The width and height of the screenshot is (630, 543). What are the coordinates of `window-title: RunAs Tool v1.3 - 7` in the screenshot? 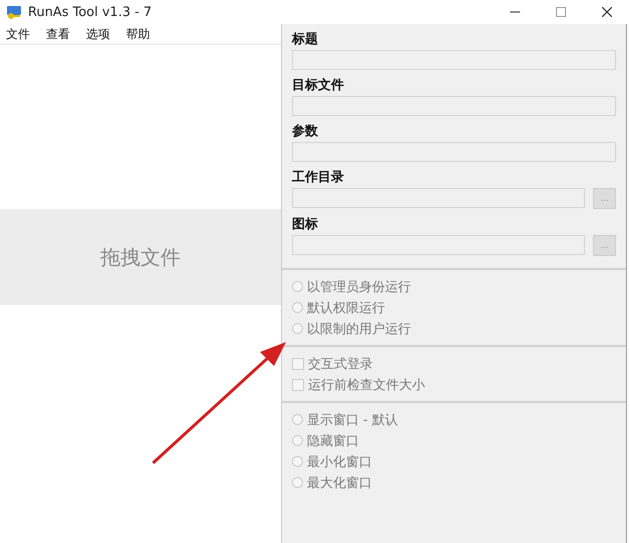 It's located at (90, 12).